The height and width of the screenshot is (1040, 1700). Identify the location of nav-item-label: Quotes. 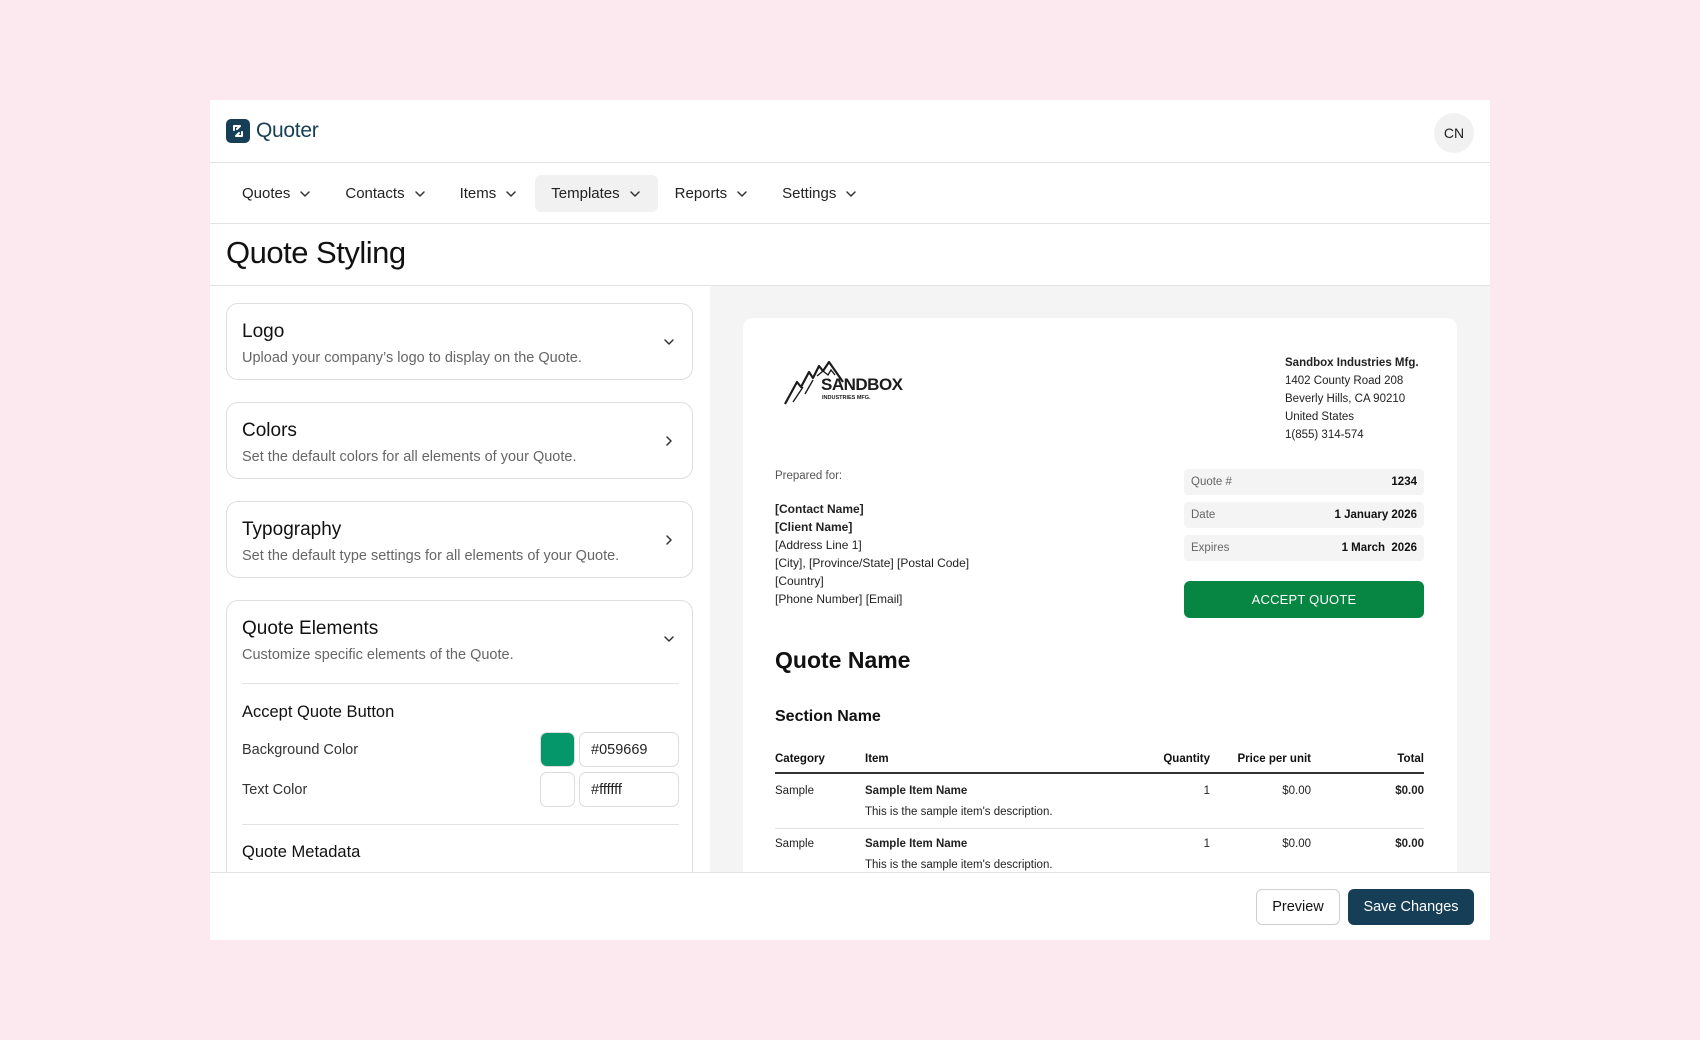
(266, 193).